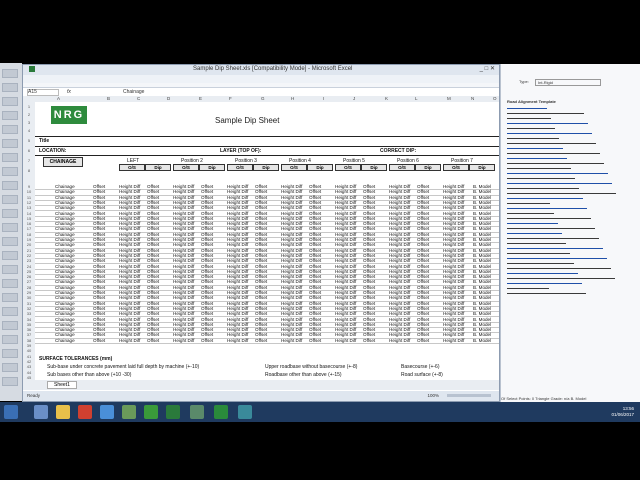  What do you see at coordinates (568, 82) in the screenshot?
I see `type-dropdown: Int-Rigid` at bounding box center [568, 82].